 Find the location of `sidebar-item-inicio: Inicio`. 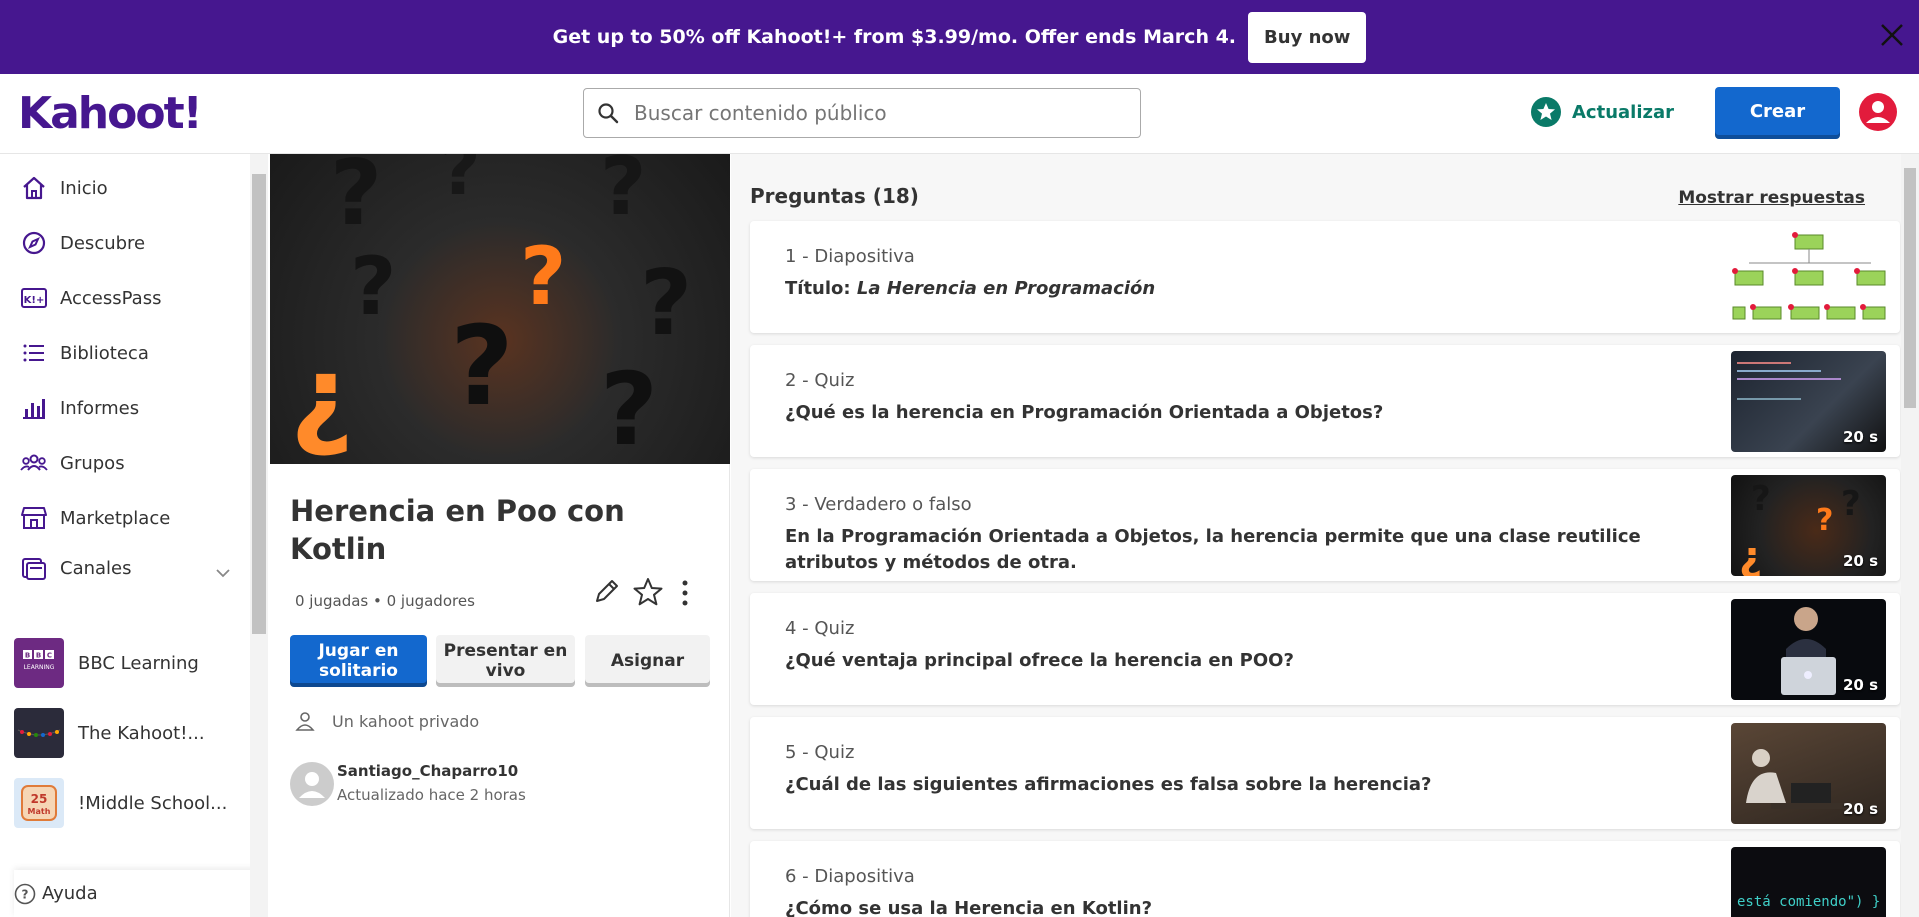

sidebar-item-inicio: Inicio is located at coordinates (64, 188).